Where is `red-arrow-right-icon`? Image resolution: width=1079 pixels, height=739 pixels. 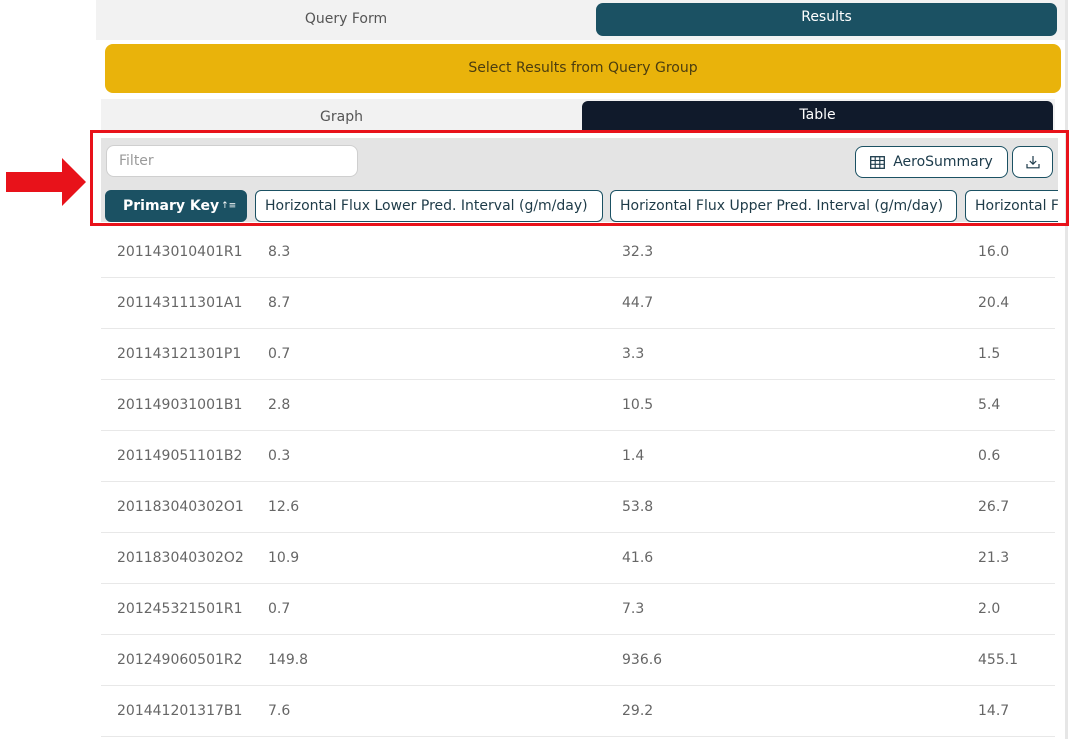 red-arrow-right-icon is located at coordinates (46, 182).